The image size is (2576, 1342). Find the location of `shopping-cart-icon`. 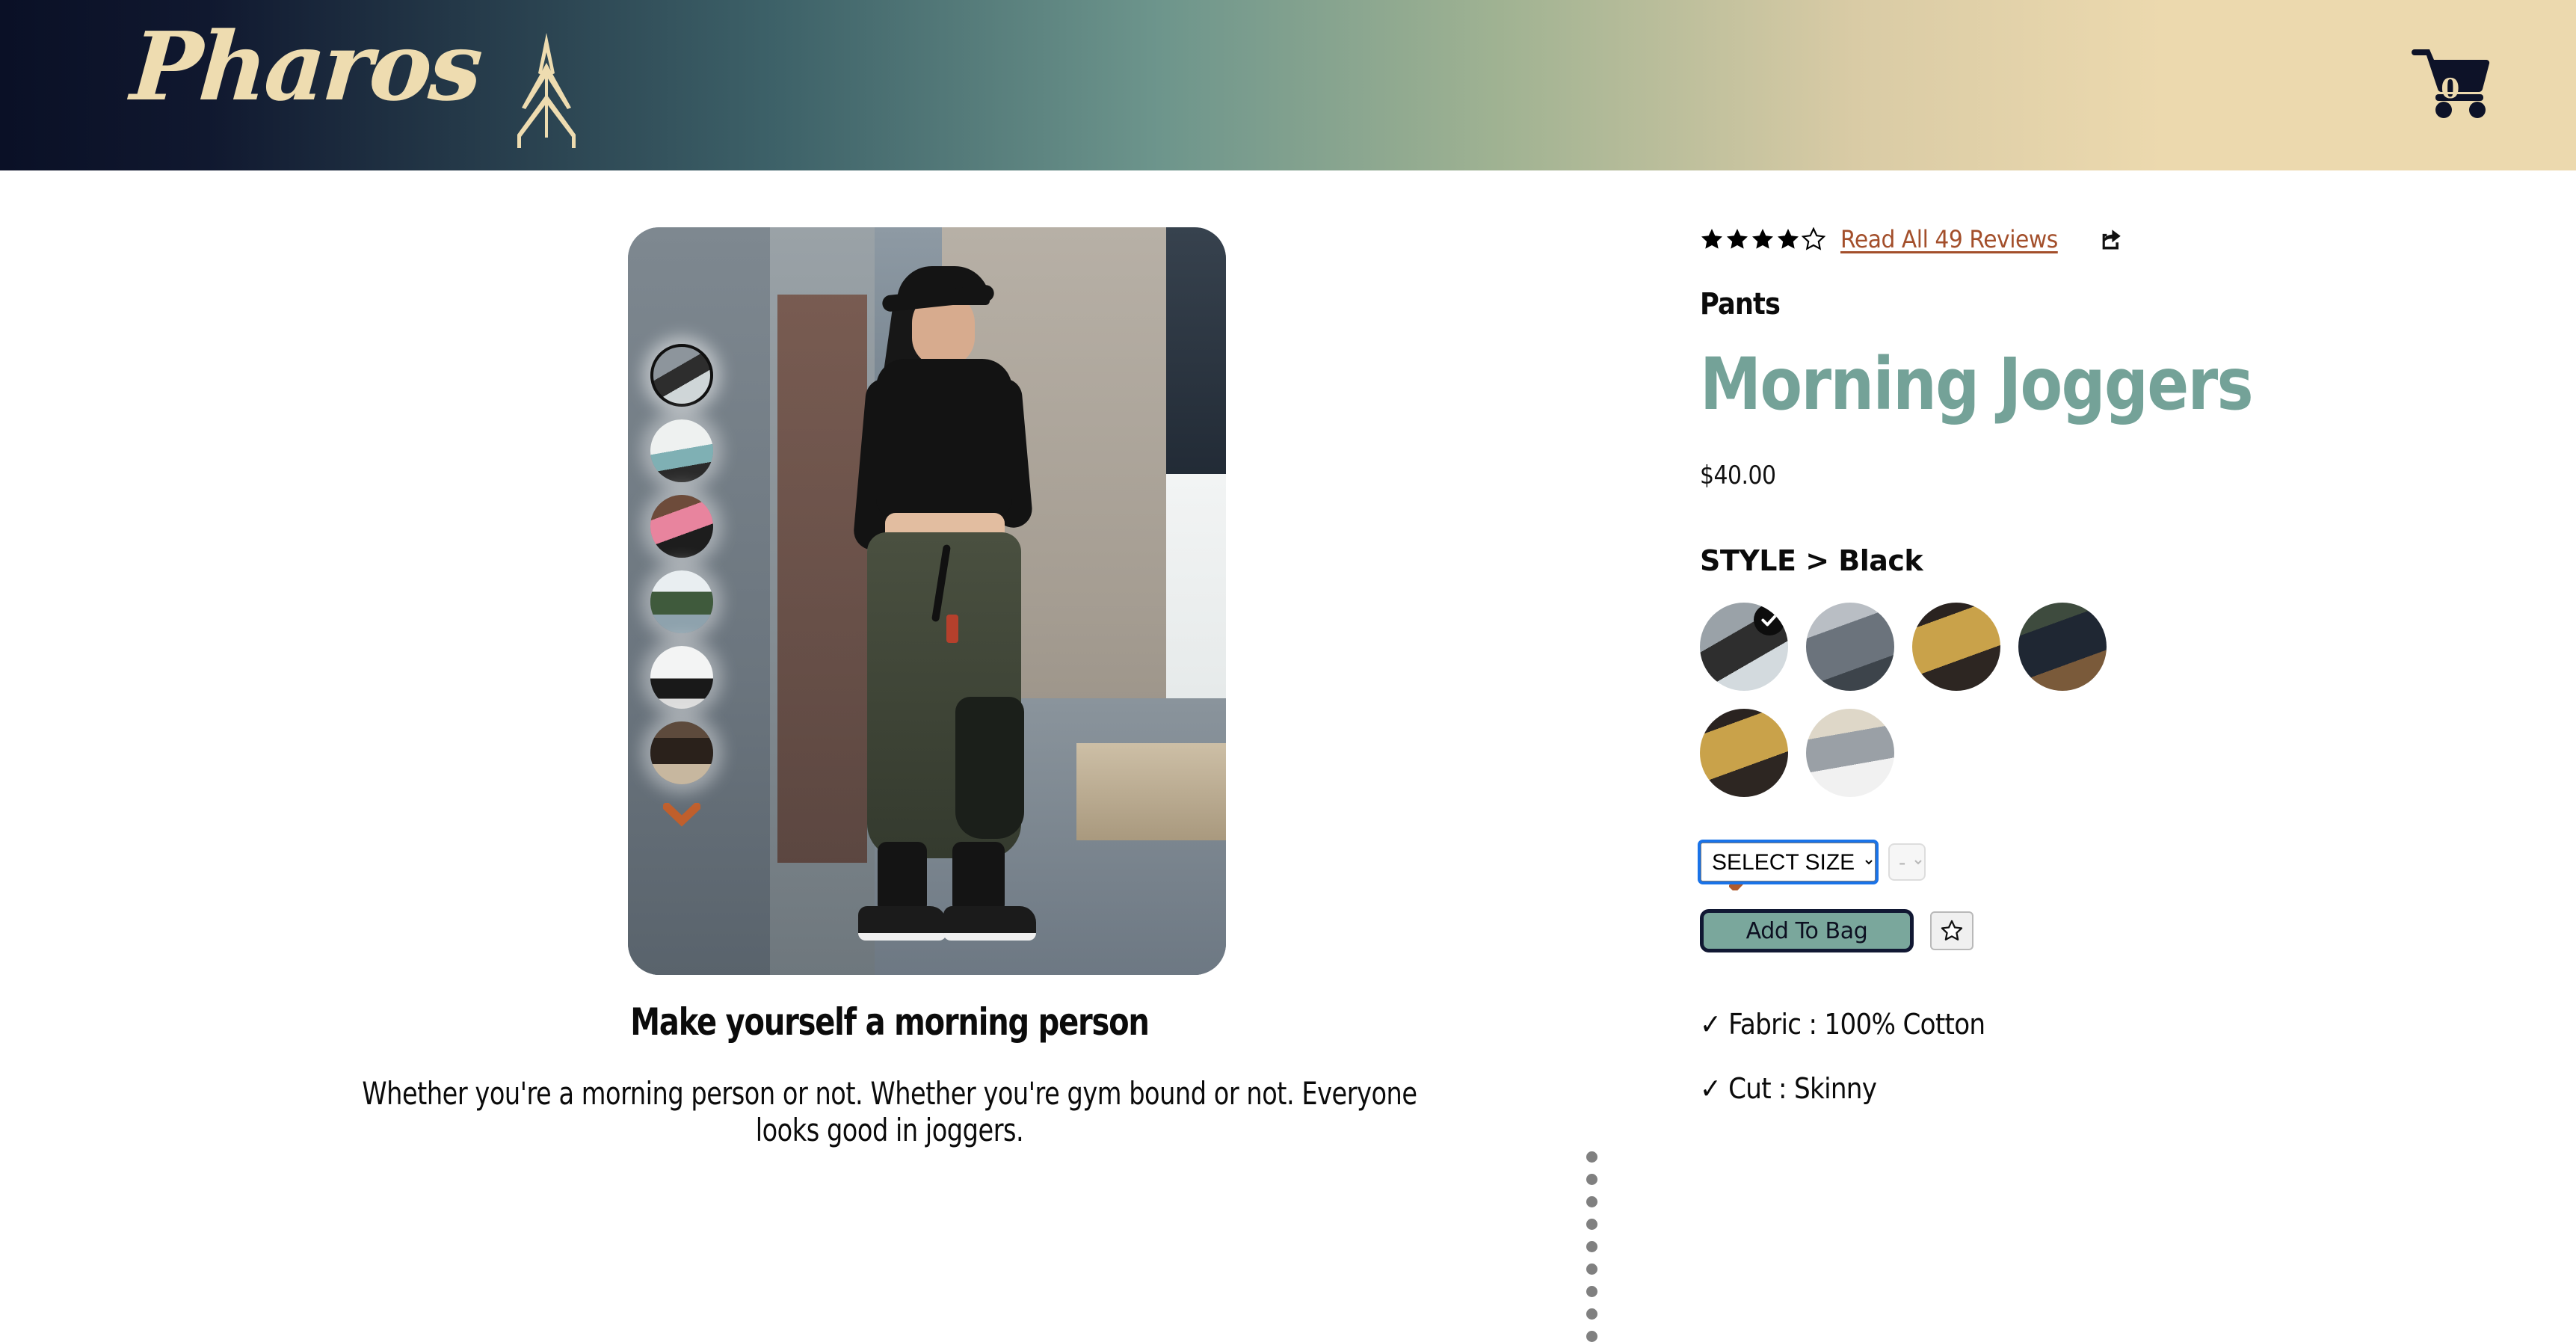

shopping-cart-icon is located at coordinates (2451, 83).